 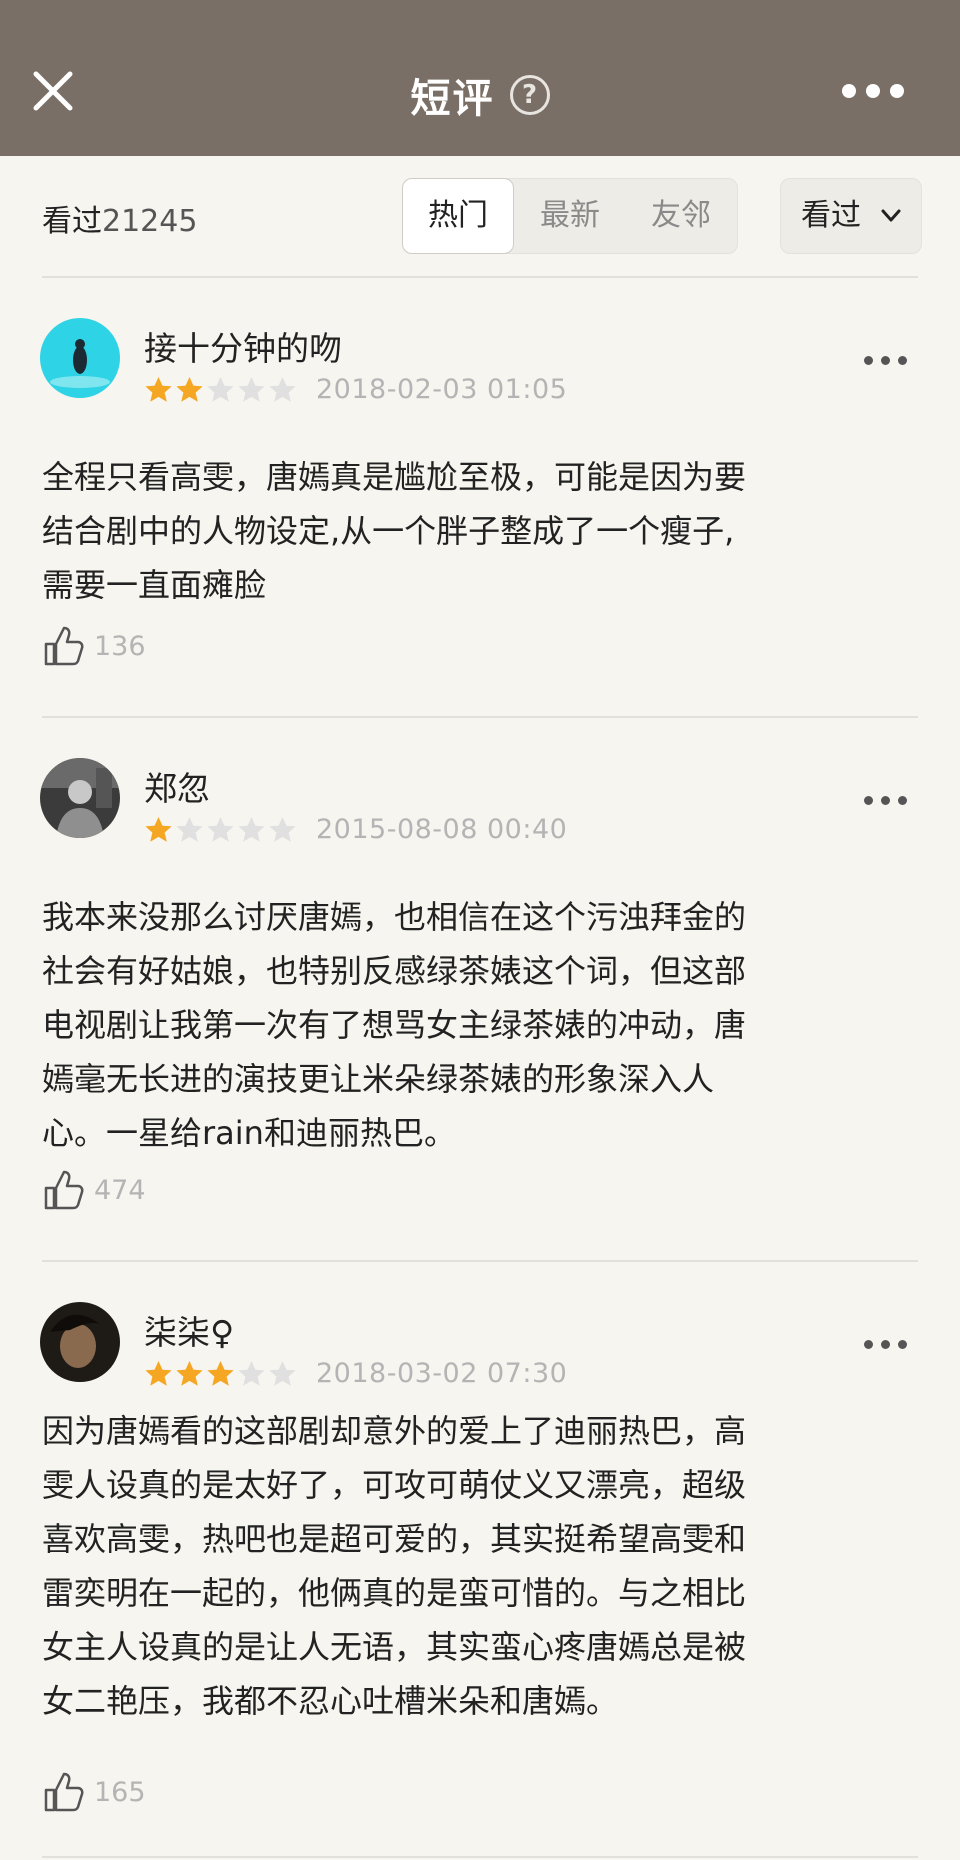 I want to click on chevron-down-icon, so click(x=891, y=215).